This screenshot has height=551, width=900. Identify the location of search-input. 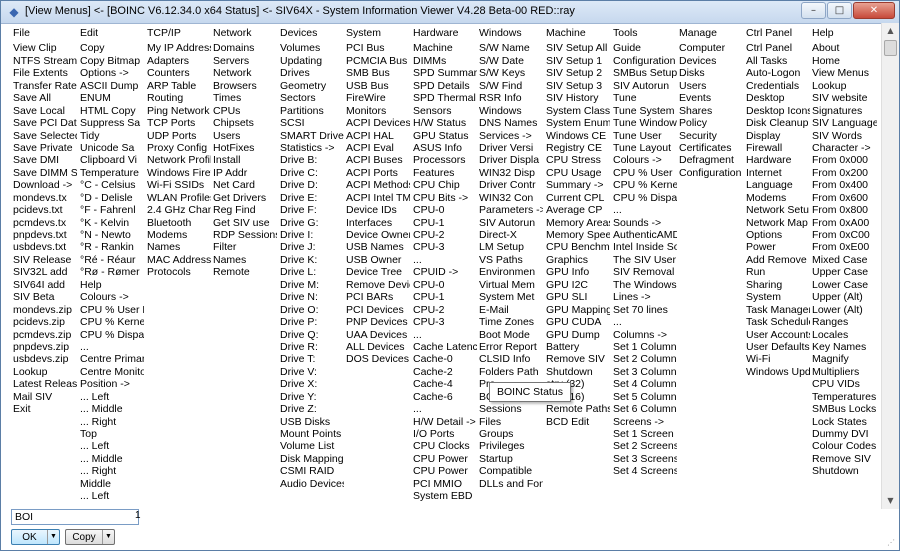
(75, 517).